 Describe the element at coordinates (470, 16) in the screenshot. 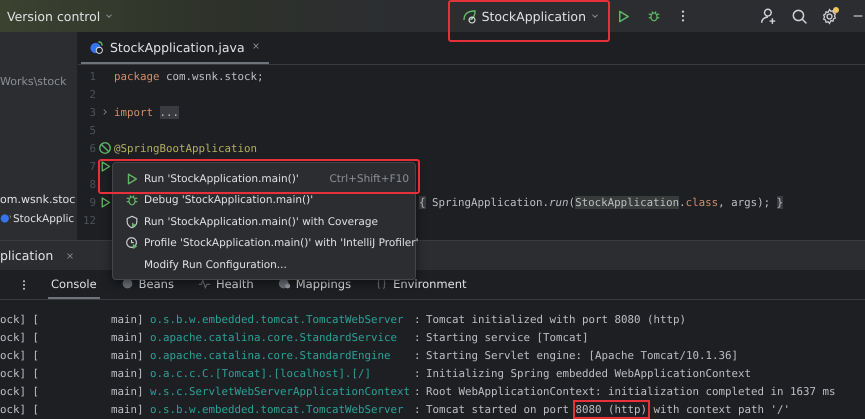

I see `leaf-power-icon` at that location.